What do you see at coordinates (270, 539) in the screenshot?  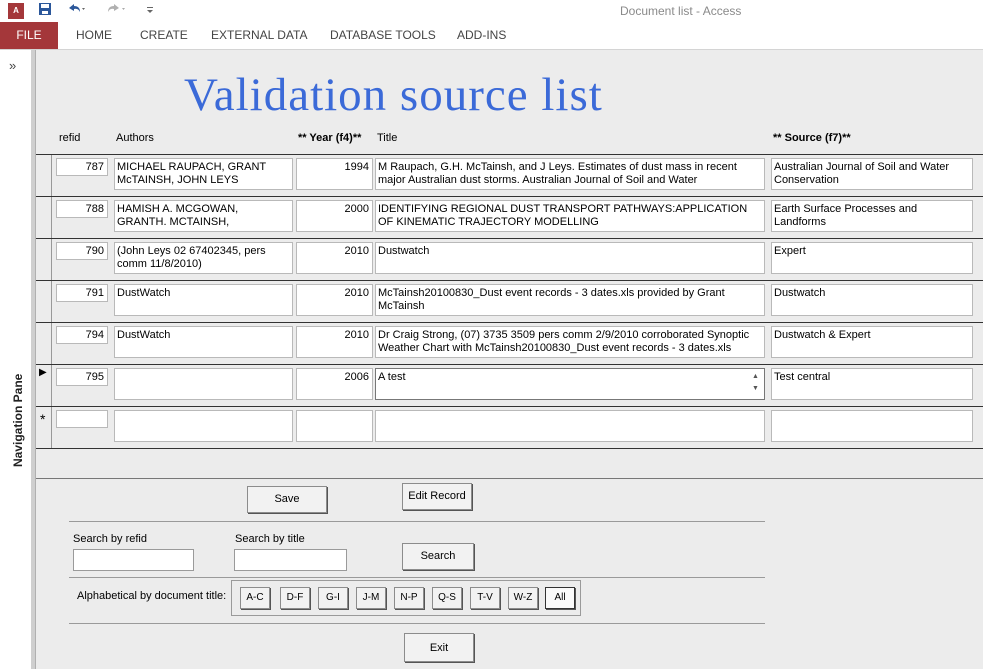 I see `search-title-label: Search by title` at bounding box center [270, 539].